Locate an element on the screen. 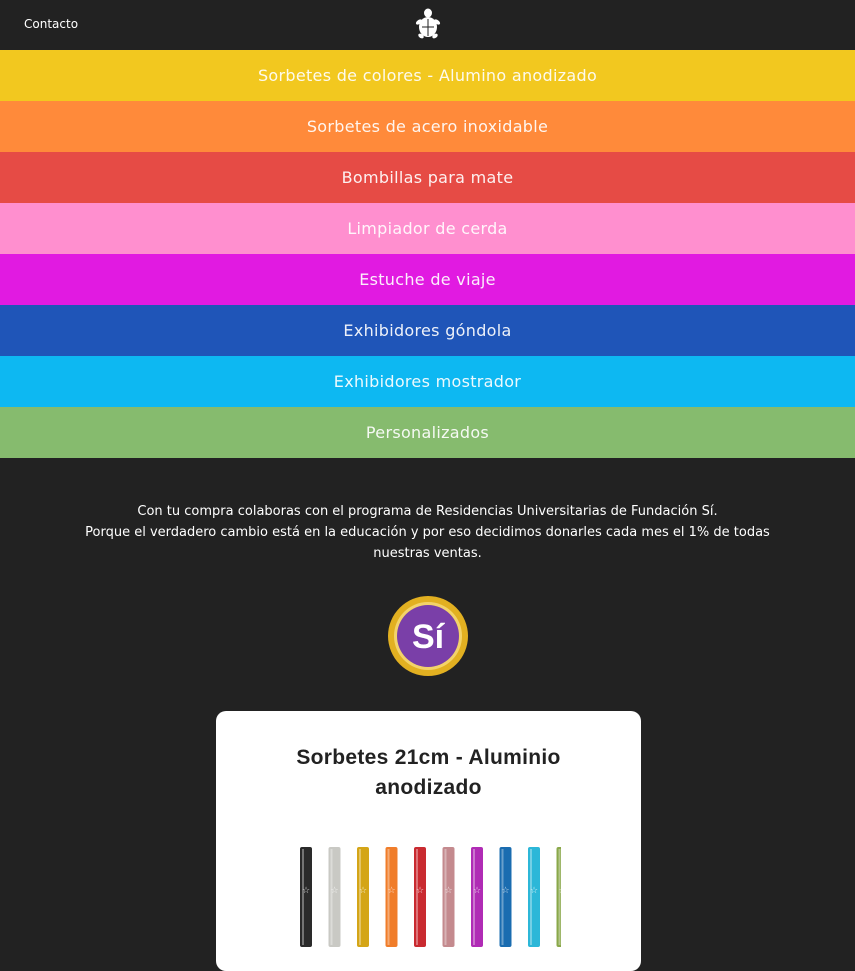 This screenshot has width=855, height=971. top-navbar: Contacto is located at coordinates (427, 25).